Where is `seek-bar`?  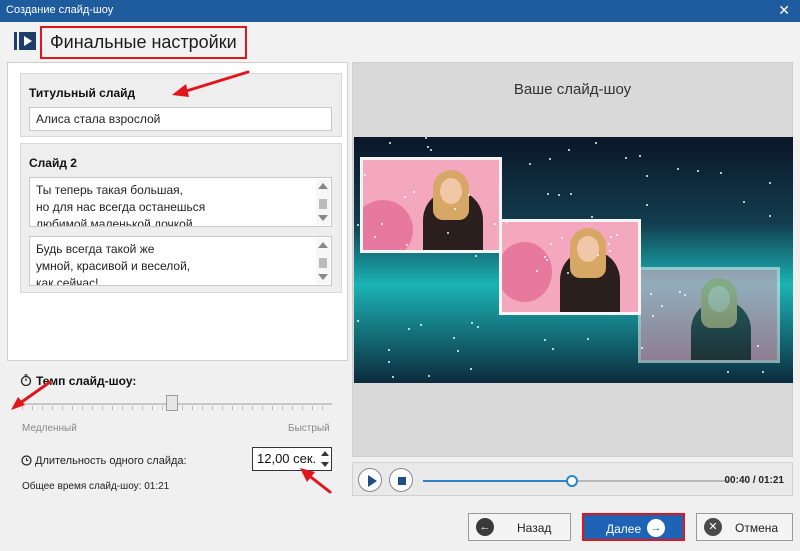
seek-bar is located at coordinates (575, 481).